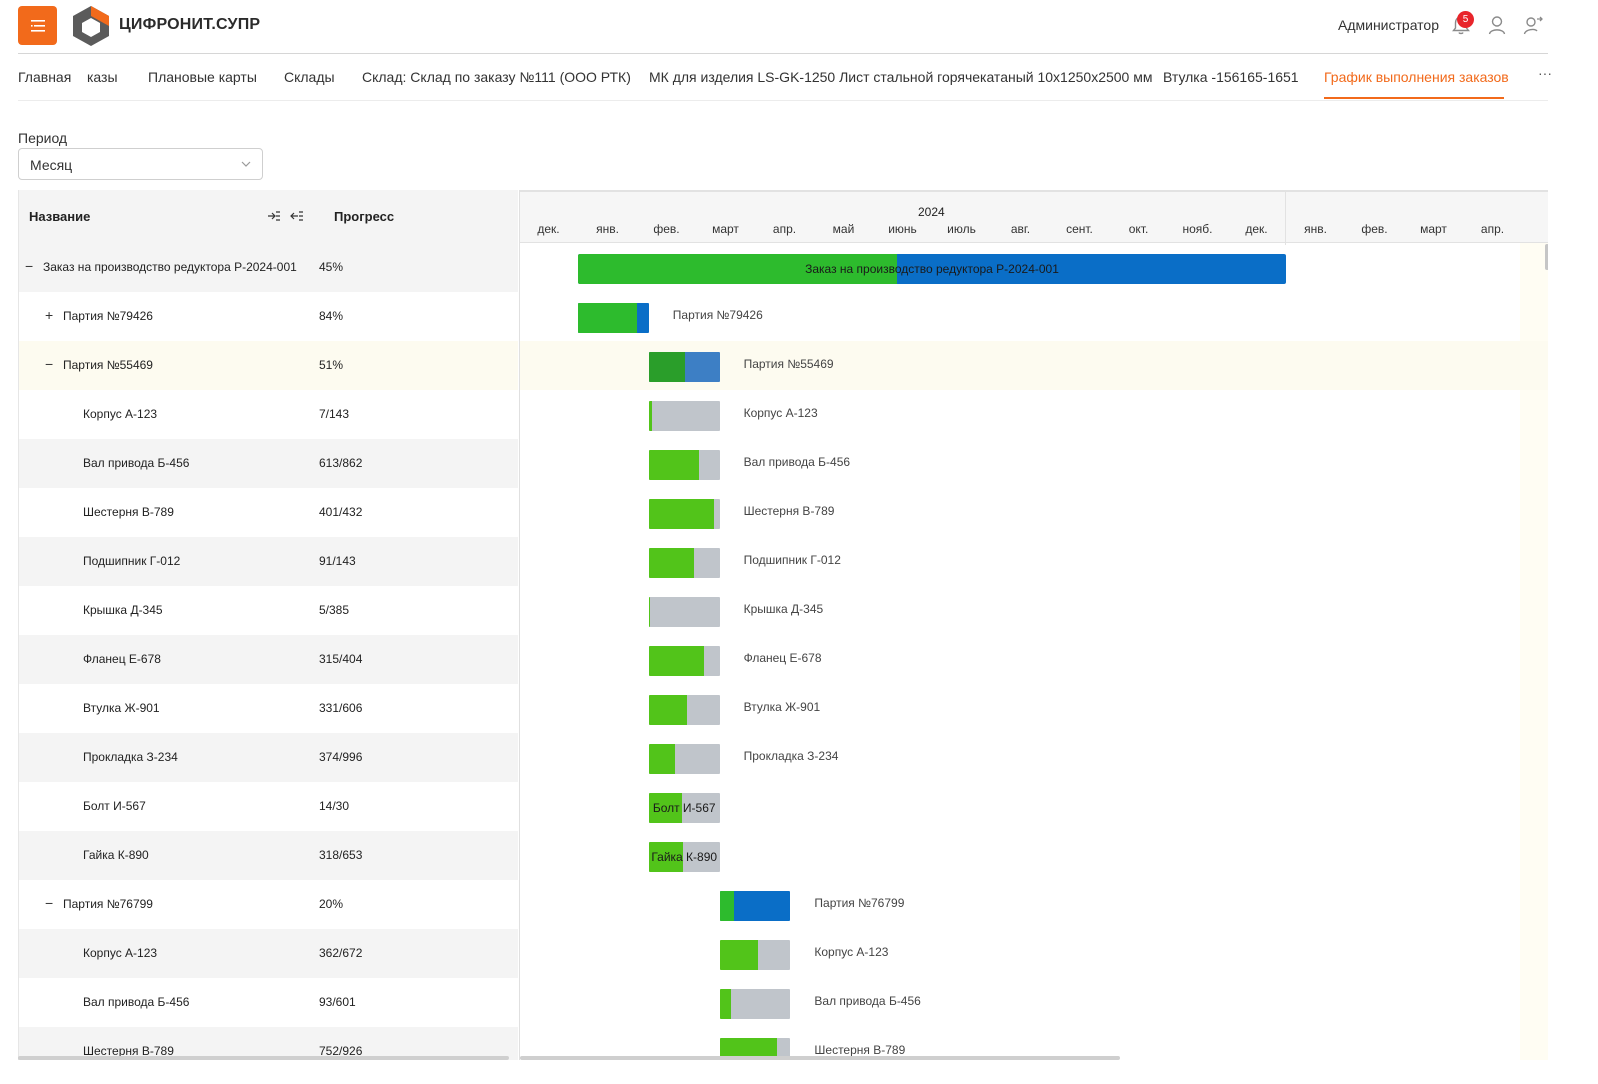 The height and width of the screenshot is (1084, 1598). Describe the element at coordinates (717, 315) in the screenshot. I see `gantt-bar-label: Партия №79426` at that location.